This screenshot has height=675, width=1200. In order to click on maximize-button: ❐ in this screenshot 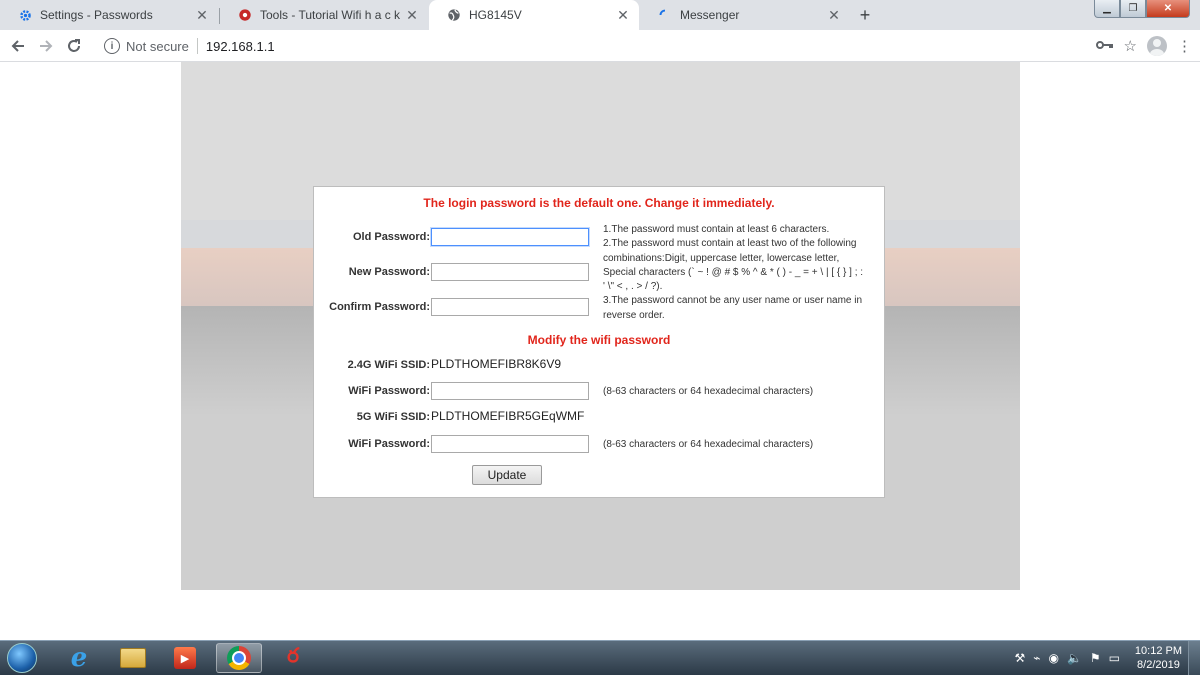, I will do `click(1133, 9)`.